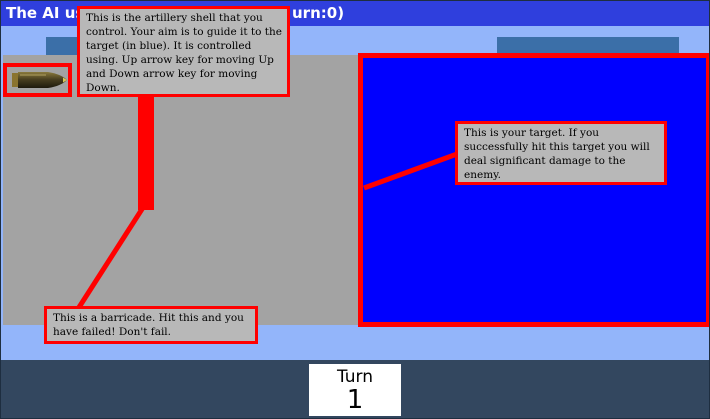  Describe the element at coordinates (355, 377) in the screenshot. I see `turn-label: Turn` at that location.